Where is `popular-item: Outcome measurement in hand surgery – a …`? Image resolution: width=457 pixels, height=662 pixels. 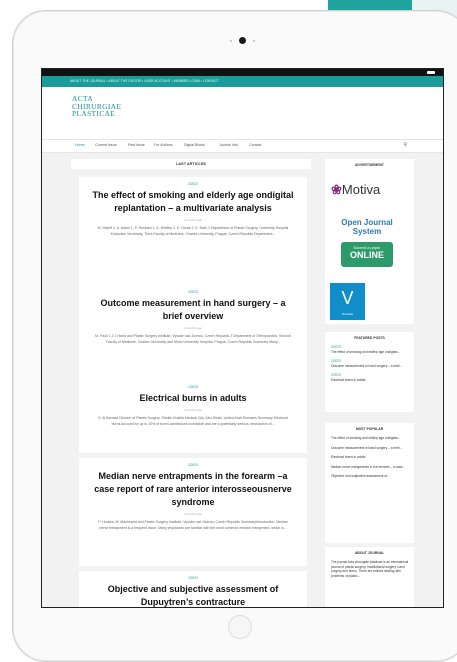
popular-item: Outcome measurement in hand surgery – a … is located at coordinates (370, 448).